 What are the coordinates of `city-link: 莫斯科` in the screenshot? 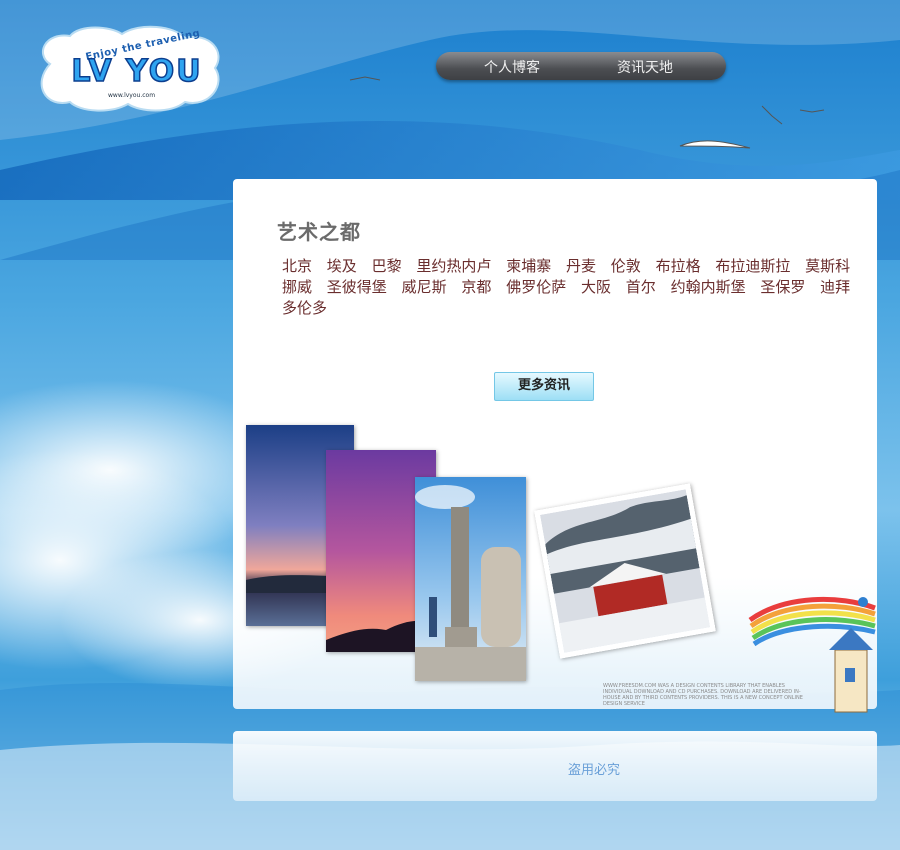 It's located at (827, 265).